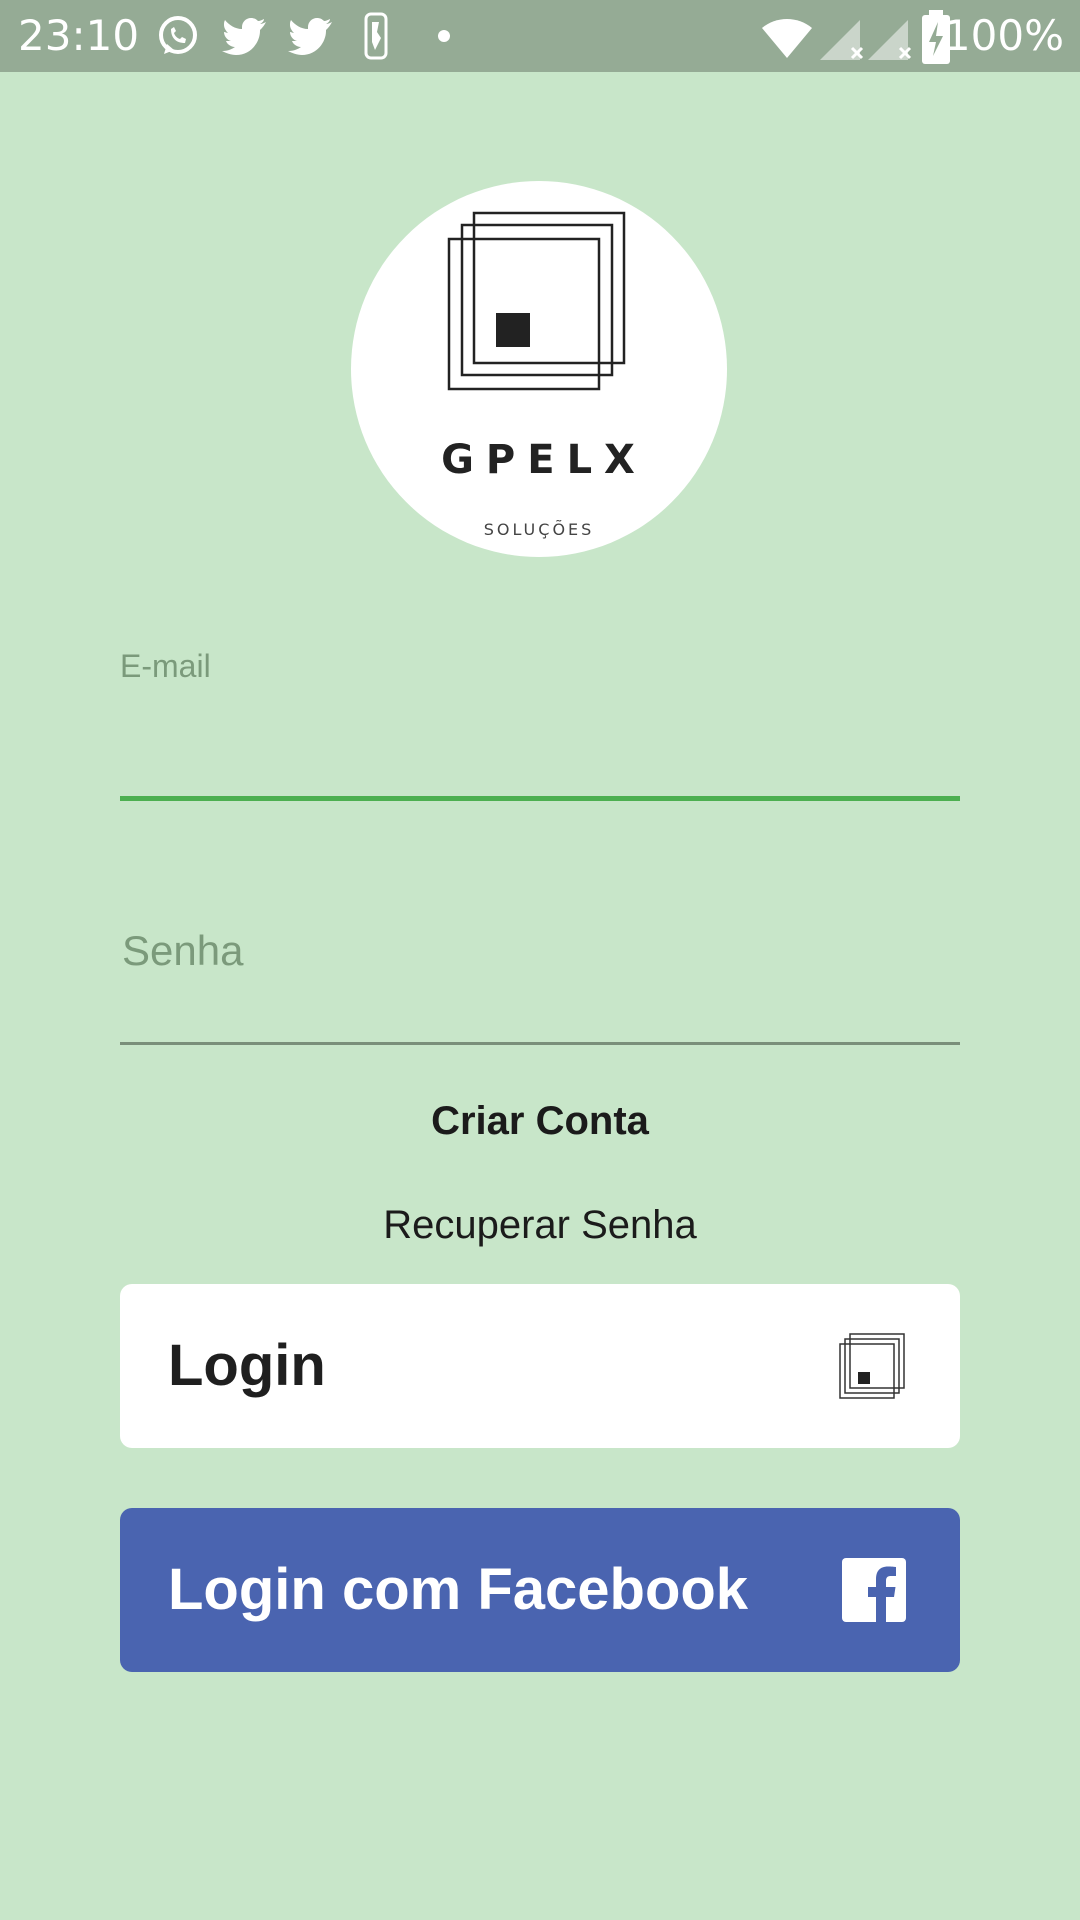 The height and width of the screenshot is (1920, 1080). I want to click on recover-password-link: Recuperar Senha, so click(540, 1225).